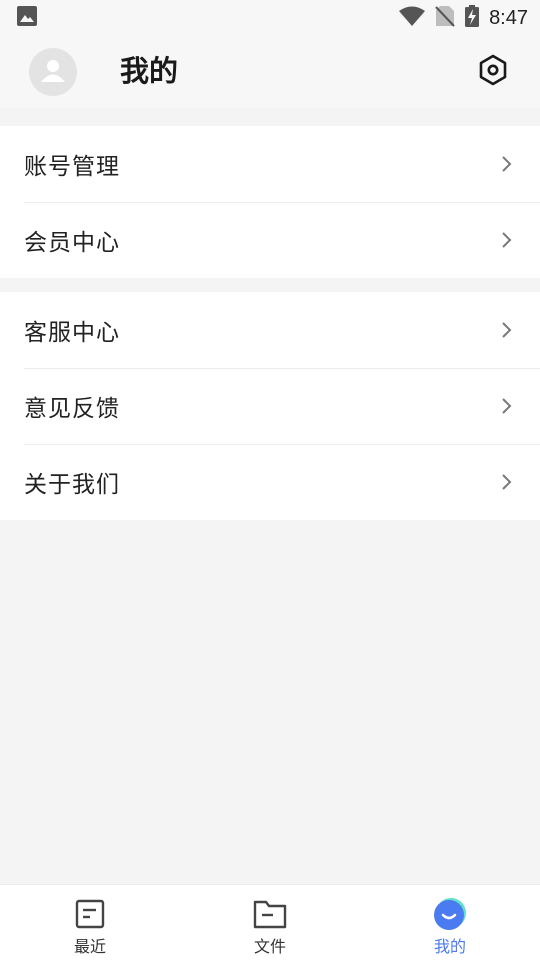  I want to click on tab-mine: 我的, so click(450, 922).